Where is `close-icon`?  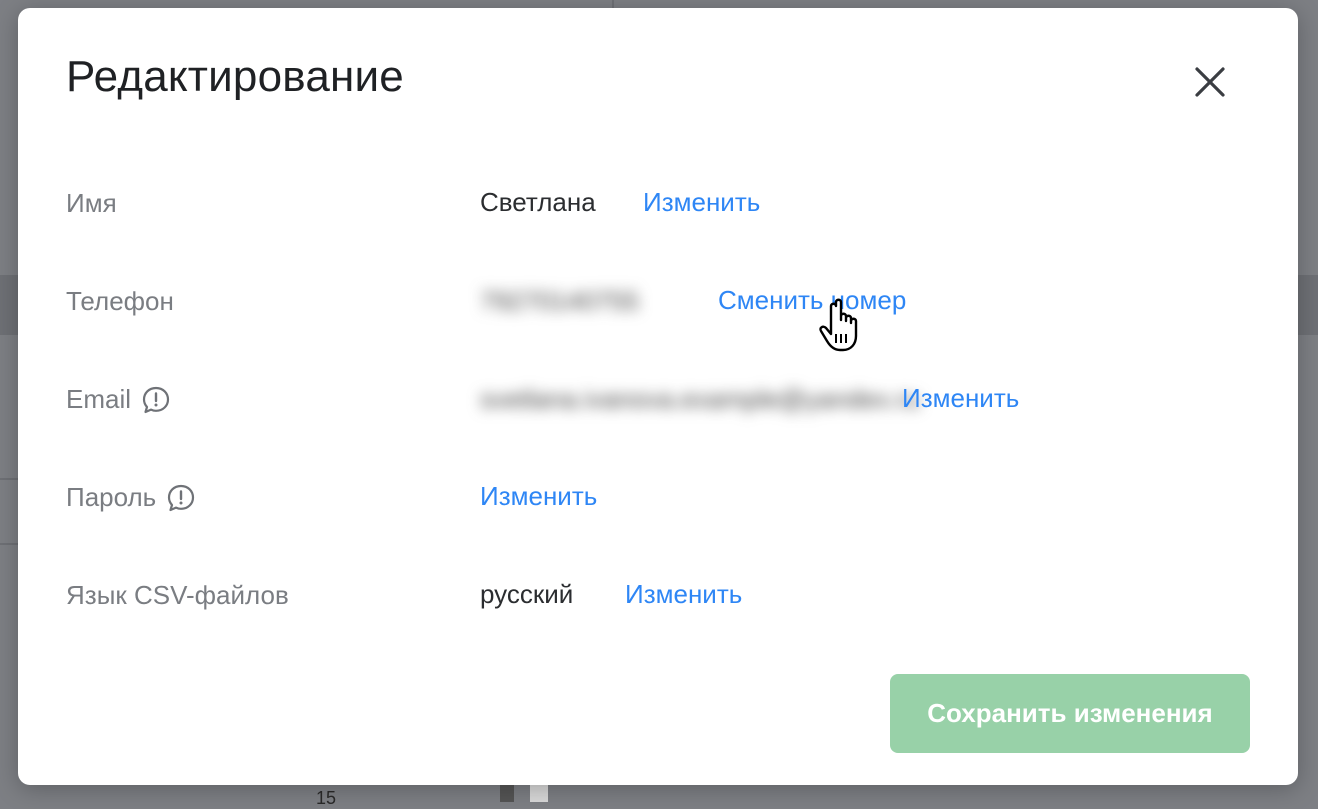 close-icon is located at coordinates (1210, 82).